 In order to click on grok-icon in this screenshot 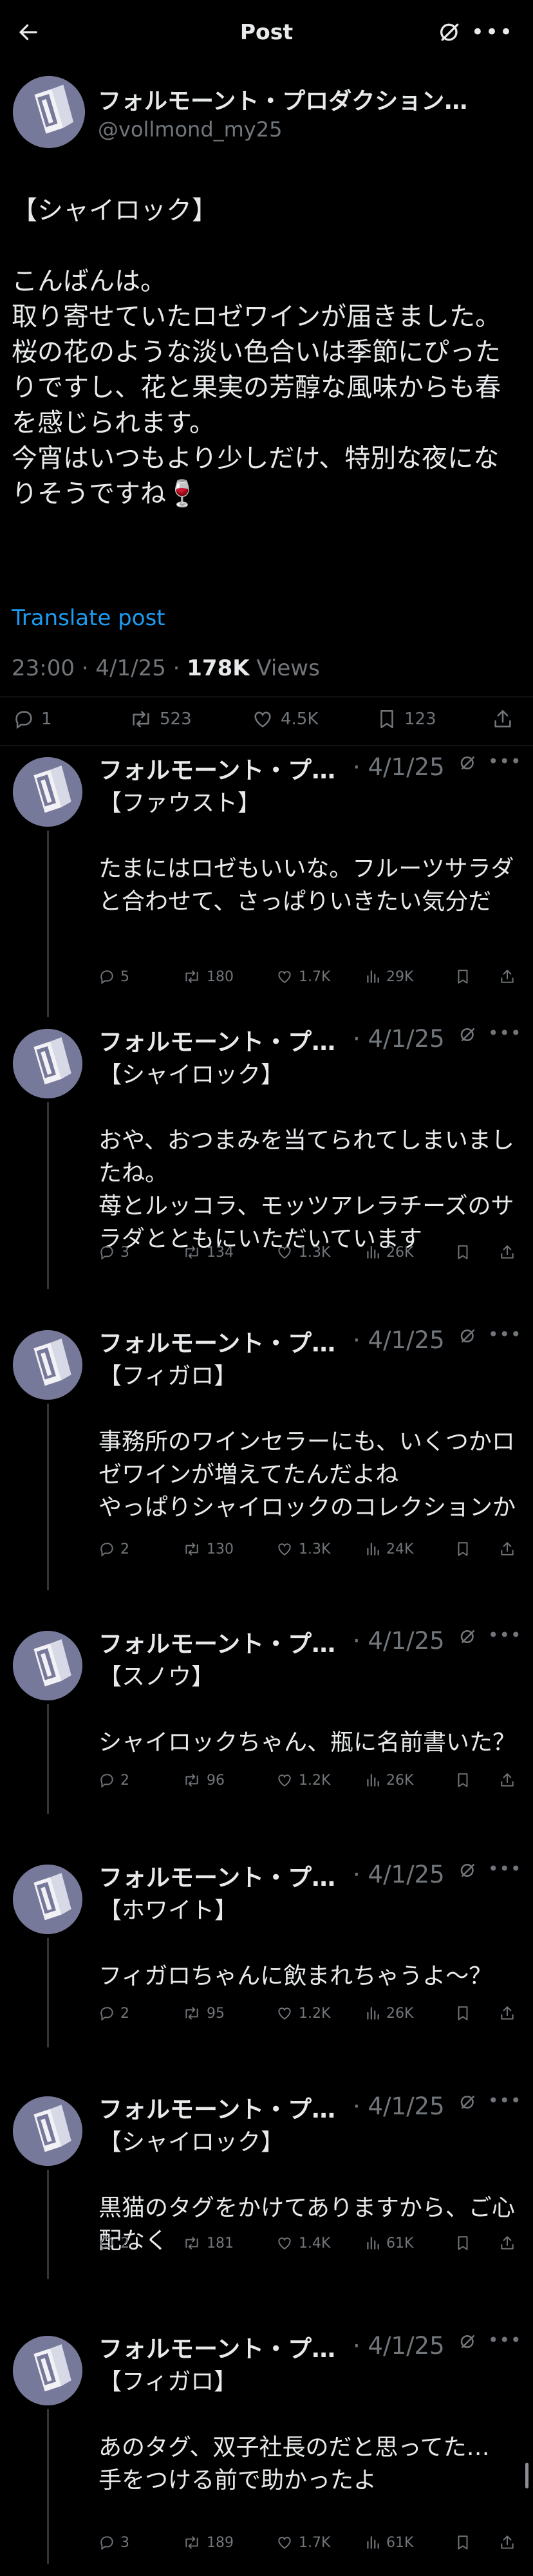, I will do `click(467, 763)`.